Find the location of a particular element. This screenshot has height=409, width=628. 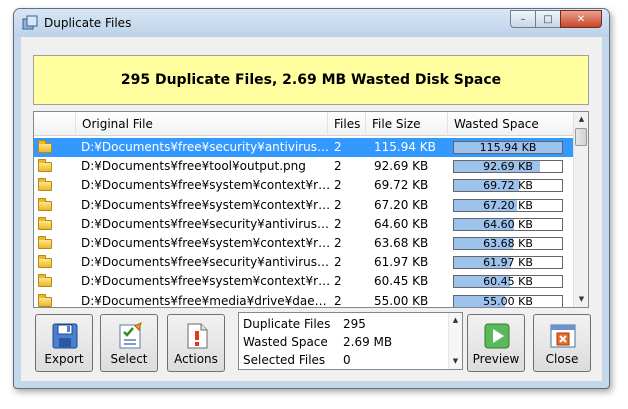

close-window-button: ✕ is located at coordinates (581, 19).